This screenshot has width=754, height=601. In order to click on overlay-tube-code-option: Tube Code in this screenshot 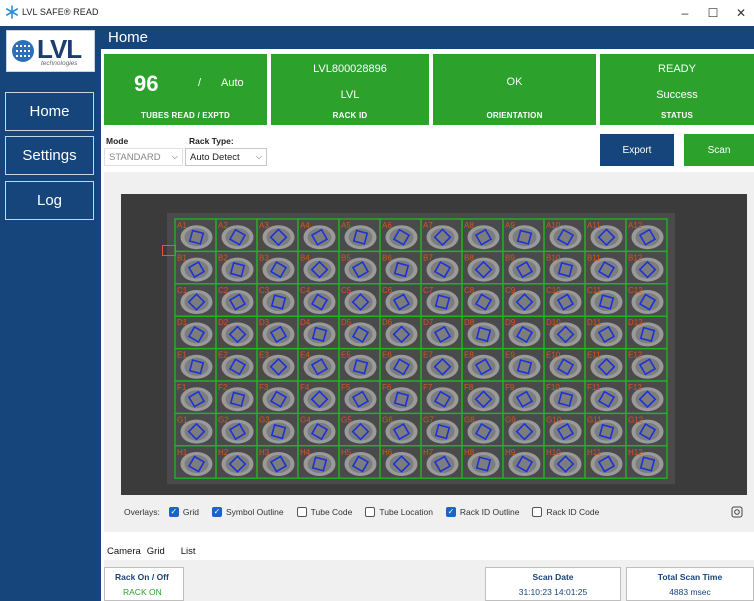, I will do `click(324, 512)`.